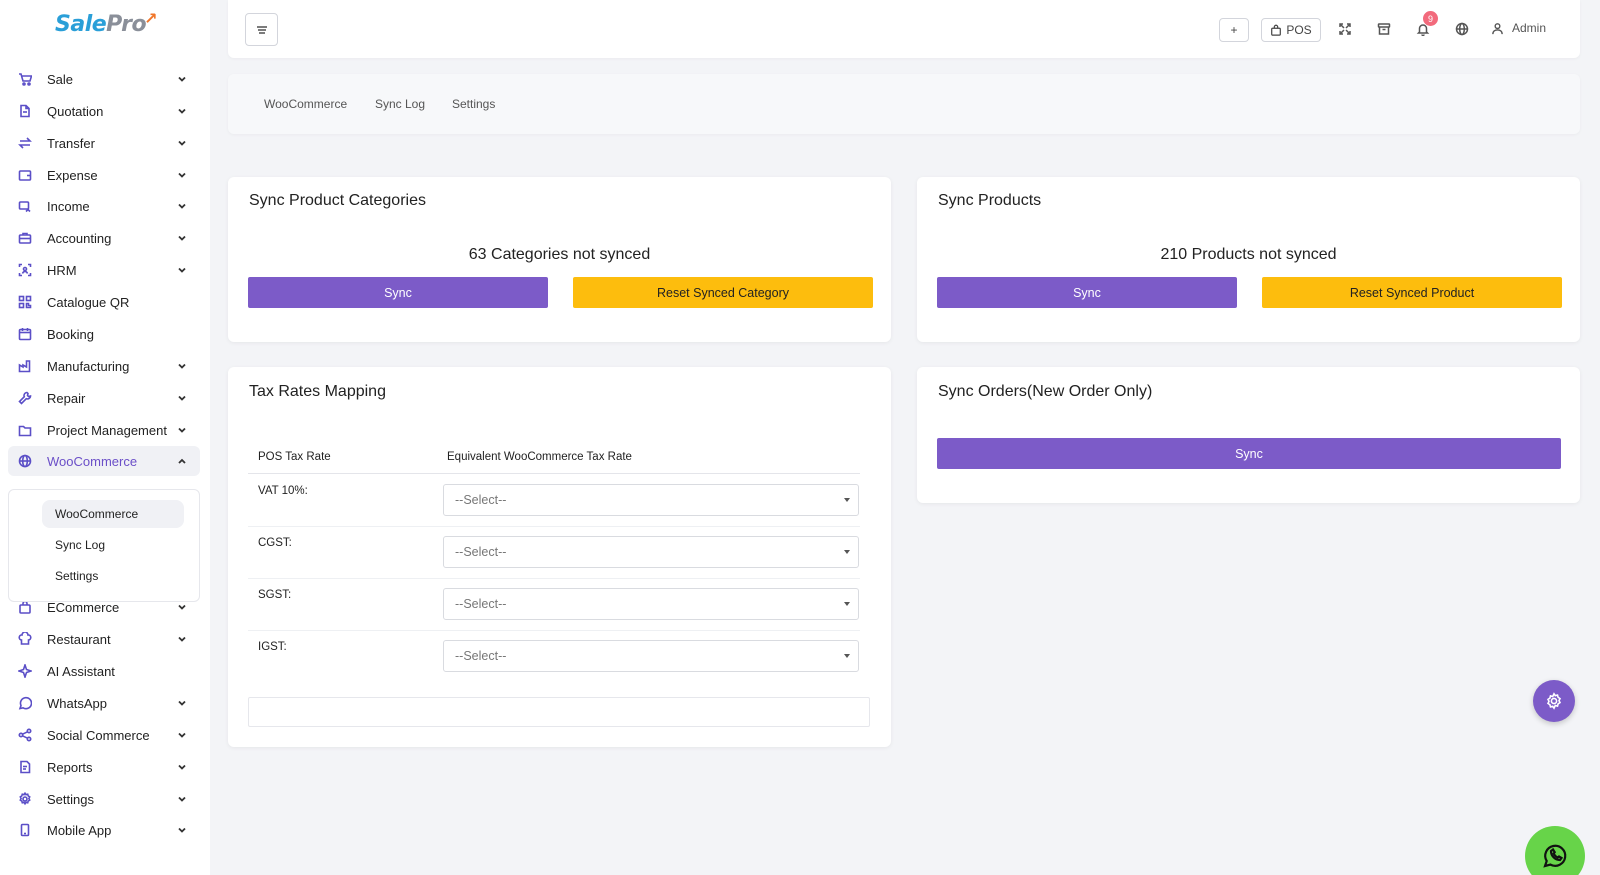 Image resolution: width=1600 pixels, height=875 pixels. What do you see at coordinates (25, 671) in the screenshot?
I see `sparkle-icon` at bounding box center [25, 671].